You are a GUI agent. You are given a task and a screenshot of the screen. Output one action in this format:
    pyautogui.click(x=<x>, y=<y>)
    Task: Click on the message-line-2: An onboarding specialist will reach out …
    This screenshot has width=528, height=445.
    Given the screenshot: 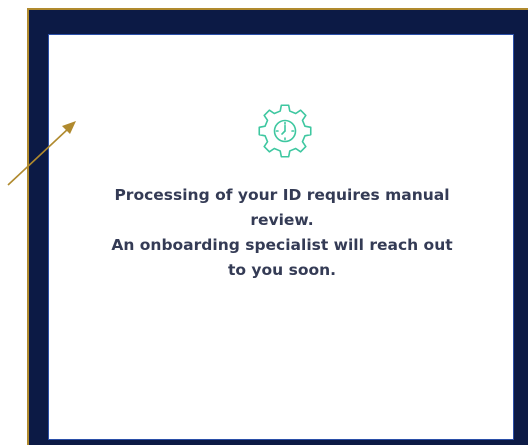 What is the action you would take?
    pyautogui.click(x=282, y=257)
    